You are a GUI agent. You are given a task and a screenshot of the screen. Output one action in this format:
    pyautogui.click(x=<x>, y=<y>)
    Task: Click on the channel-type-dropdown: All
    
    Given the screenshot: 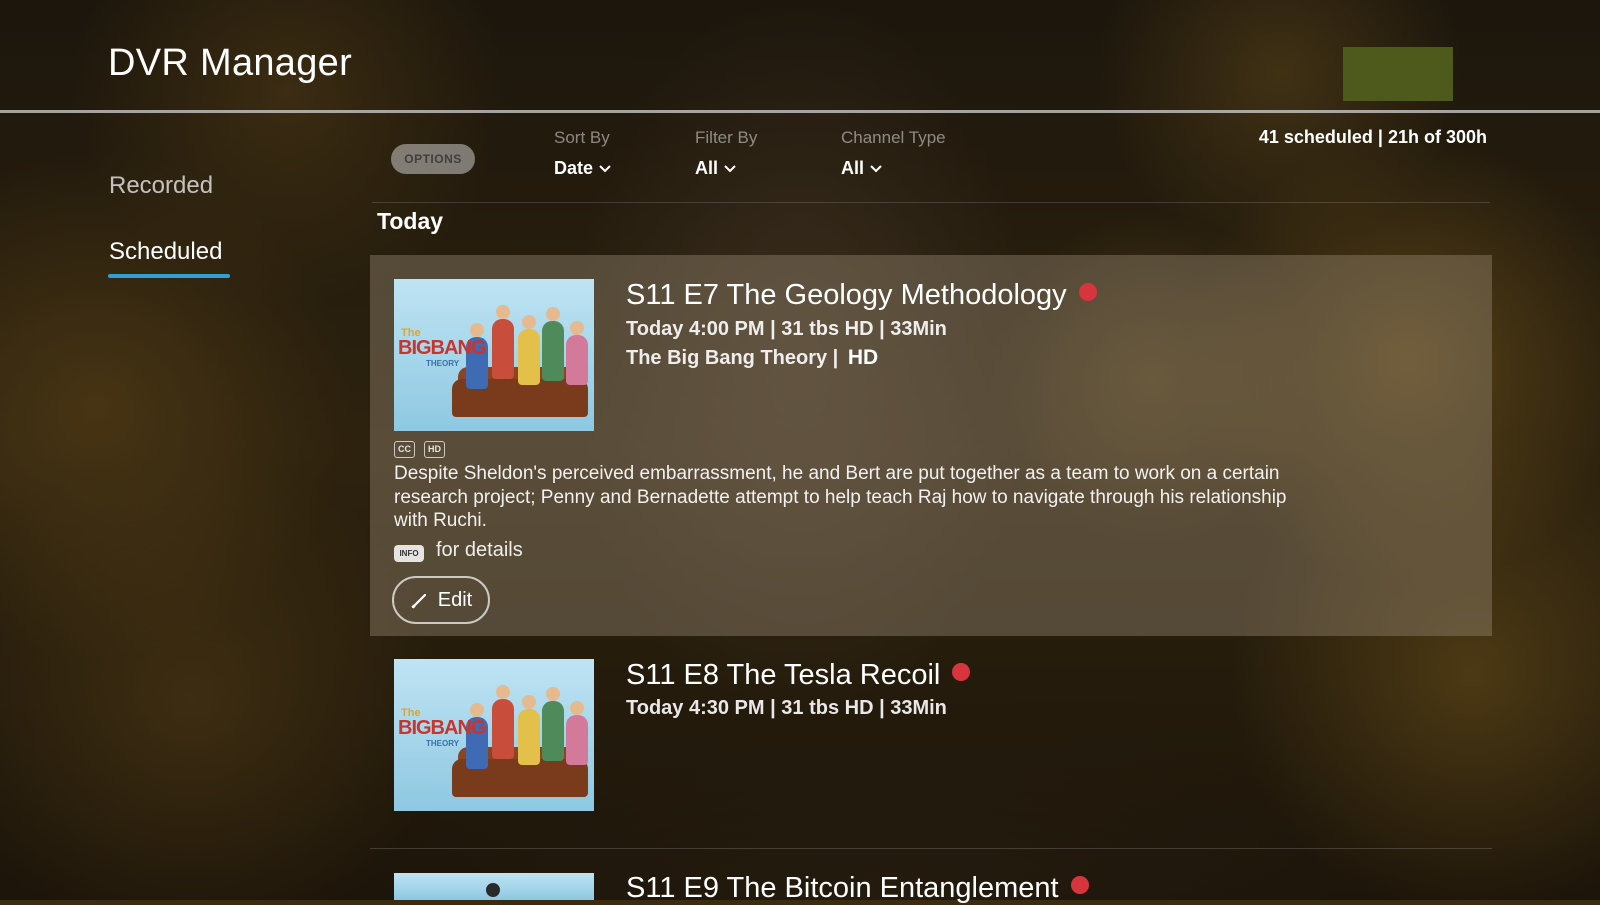 What is the action you would take?
    pyautogui.click(x=893, y=168)
    